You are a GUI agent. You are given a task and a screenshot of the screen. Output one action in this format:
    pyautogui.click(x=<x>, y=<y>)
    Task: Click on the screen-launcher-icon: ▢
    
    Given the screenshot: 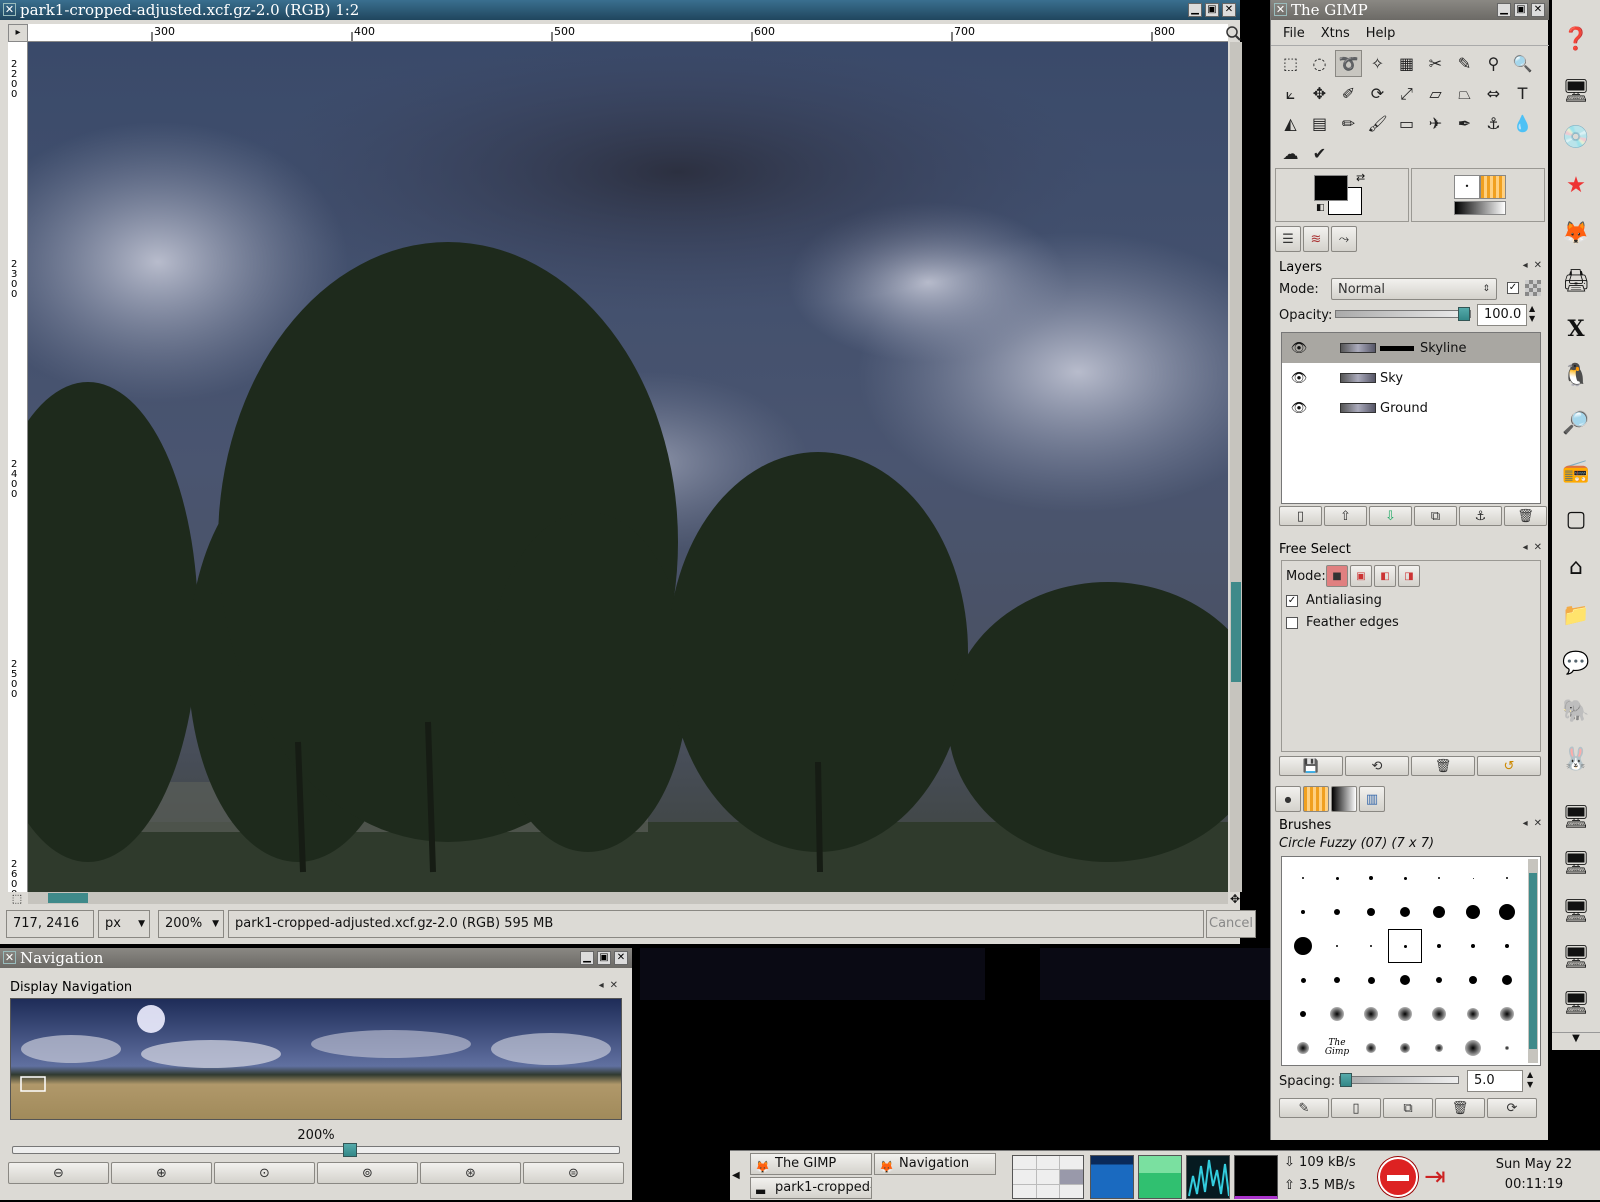 What is the action you would take?
    pyautogui.click(x=1576, y=519)
    